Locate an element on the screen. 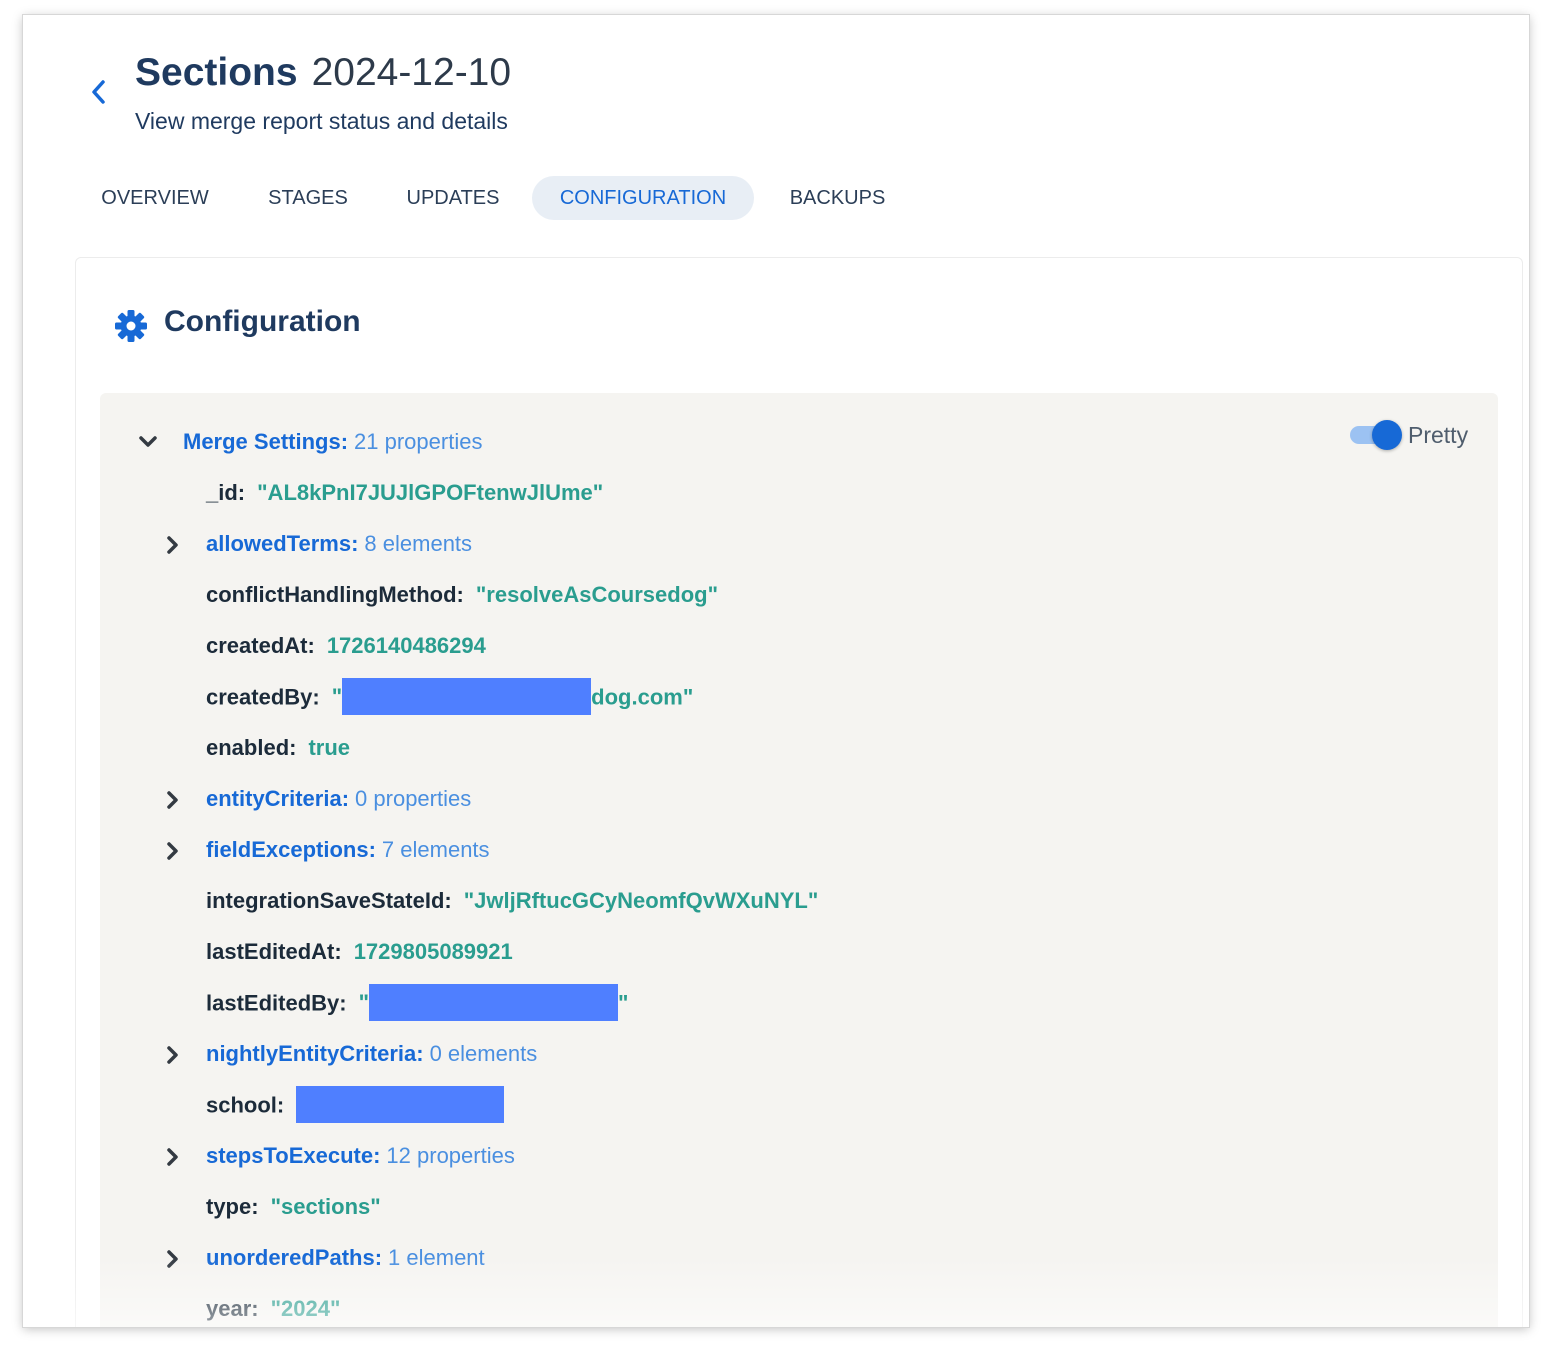  tree-item-key: stepsToExecute: is located at coordinates (293, 1155).